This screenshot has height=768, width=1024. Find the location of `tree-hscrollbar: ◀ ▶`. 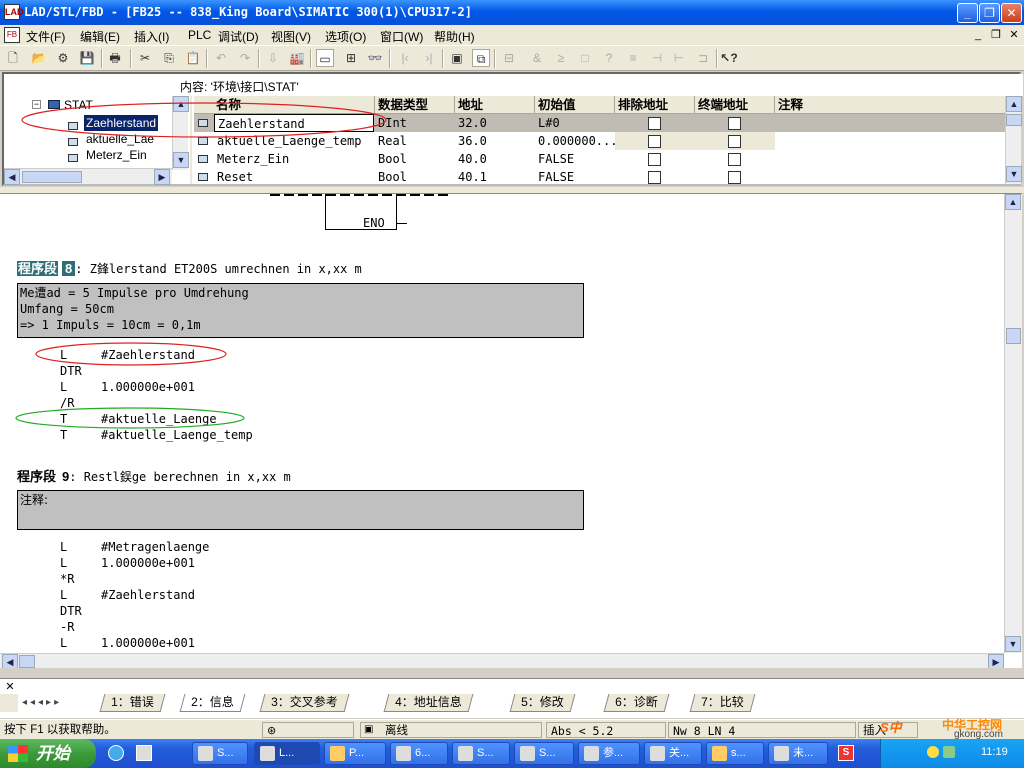

tree-hscrollbar: ◀ ▶ is located at coordinates (88, 176).